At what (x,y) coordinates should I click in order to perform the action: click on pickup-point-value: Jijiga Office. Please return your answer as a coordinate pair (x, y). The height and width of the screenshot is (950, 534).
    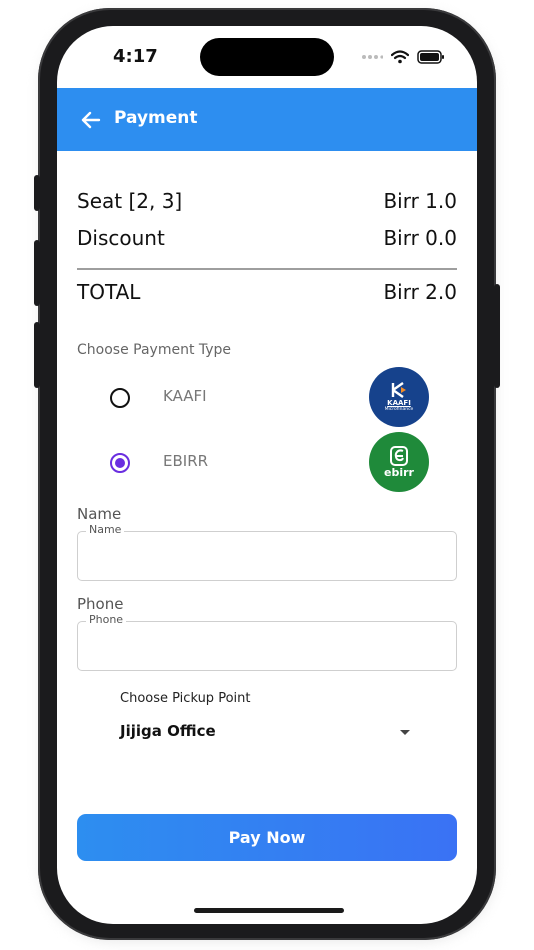
    Looking at the image, I should click on (168, 731).